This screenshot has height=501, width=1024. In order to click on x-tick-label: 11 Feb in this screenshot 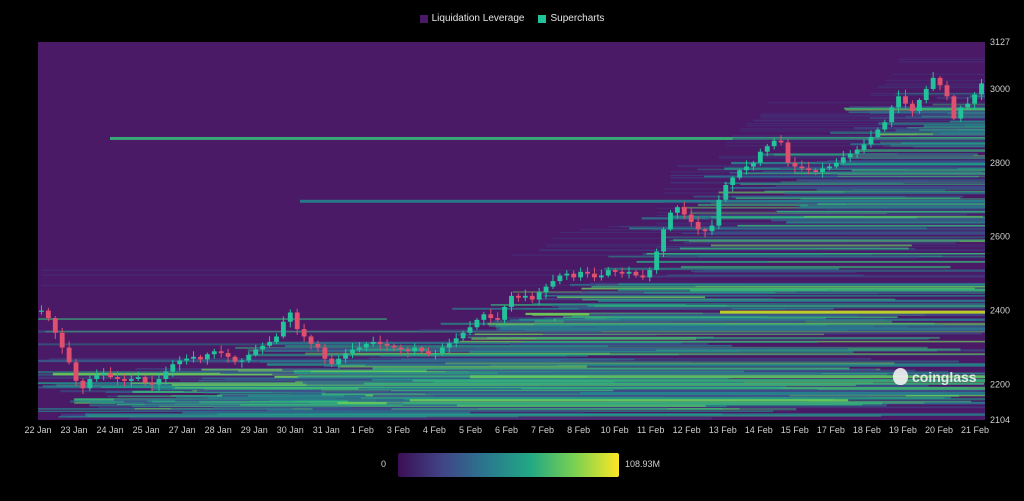, I will do `click(650, 430)`.